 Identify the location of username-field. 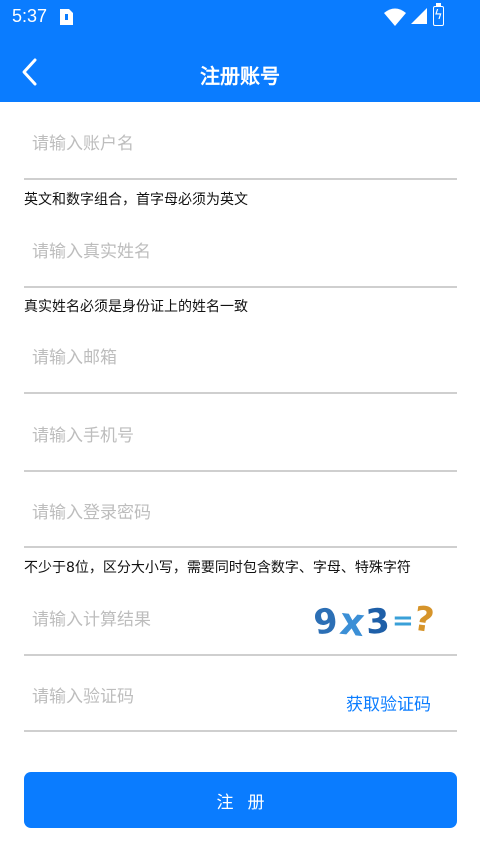
(240, 145).